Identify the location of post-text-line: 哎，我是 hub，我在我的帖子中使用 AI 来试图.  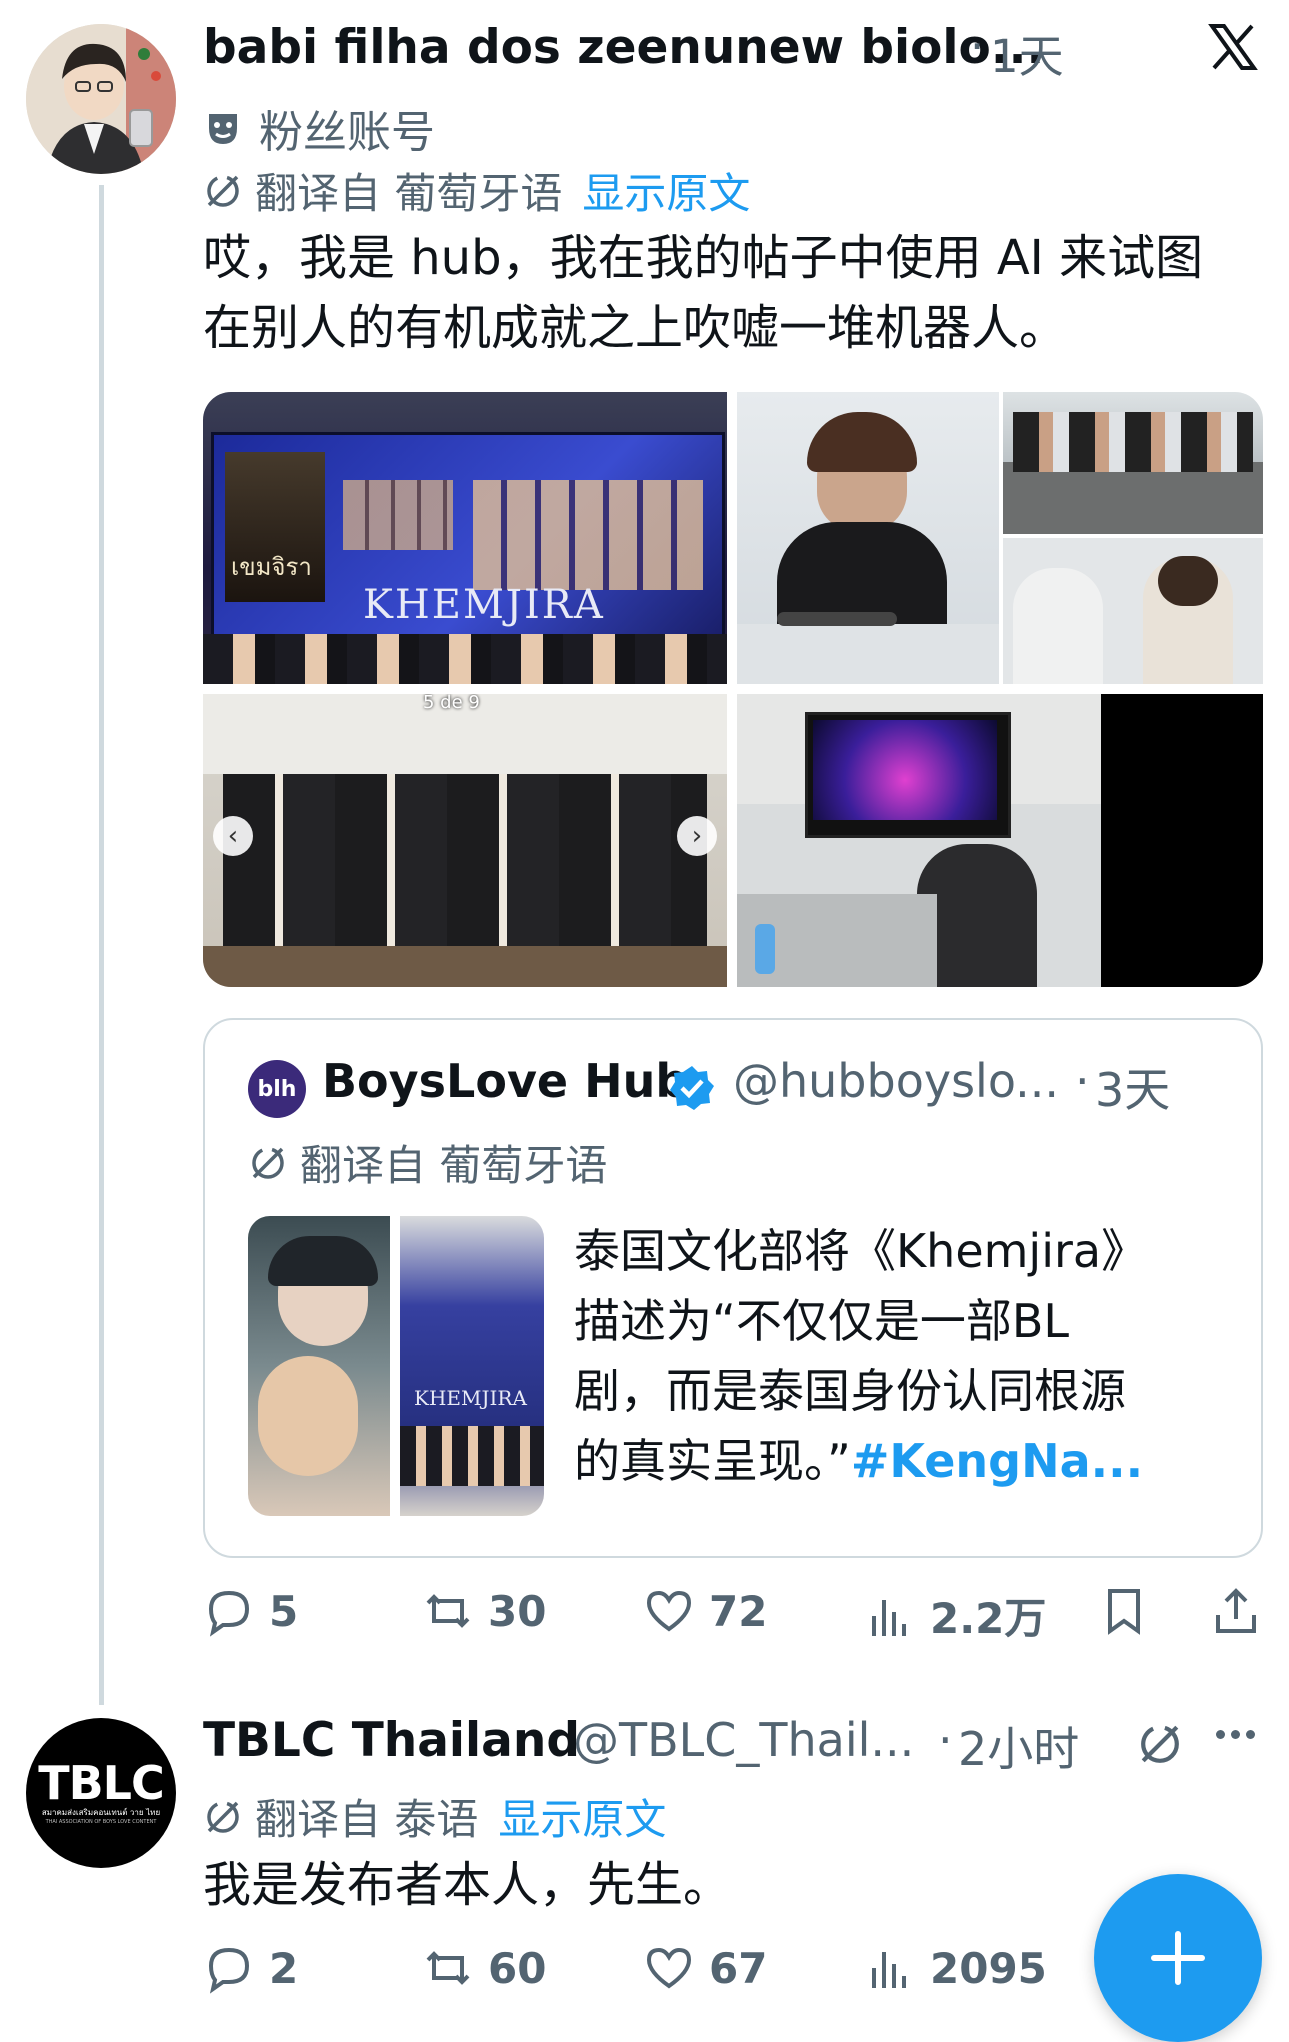
(703, 258).